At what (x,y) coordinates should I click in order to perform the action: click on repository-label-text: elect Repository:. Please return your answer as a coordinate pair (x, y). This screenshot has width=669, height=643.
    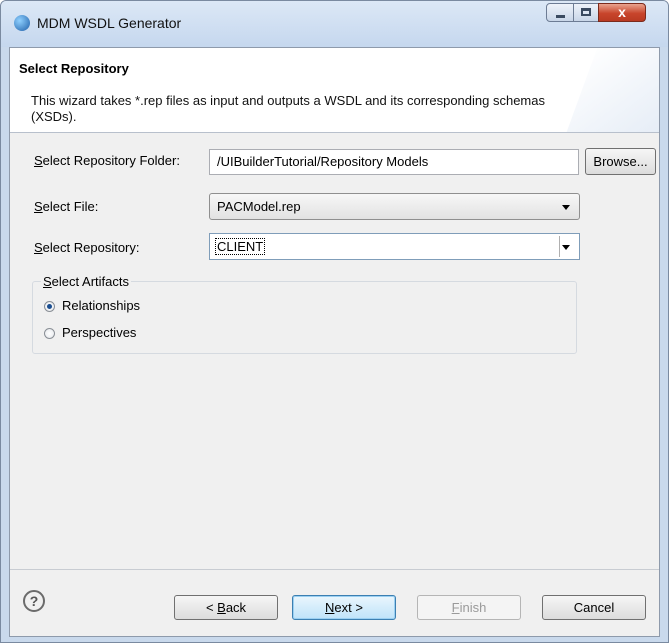
    Looking at the image, I should click on (91, 247).